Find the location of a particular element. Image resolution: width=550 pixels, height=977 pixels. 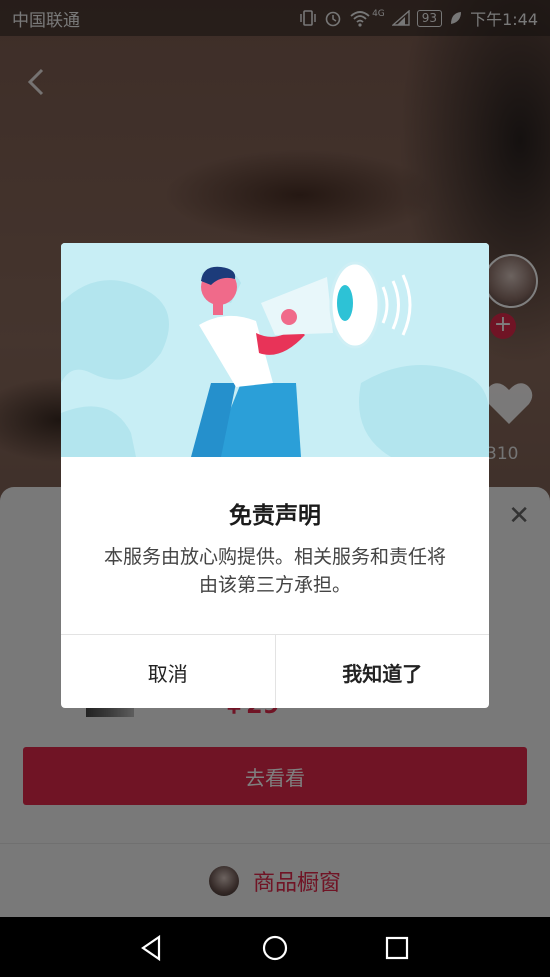

nav-recents-icon is located at coordinates (397, 948).